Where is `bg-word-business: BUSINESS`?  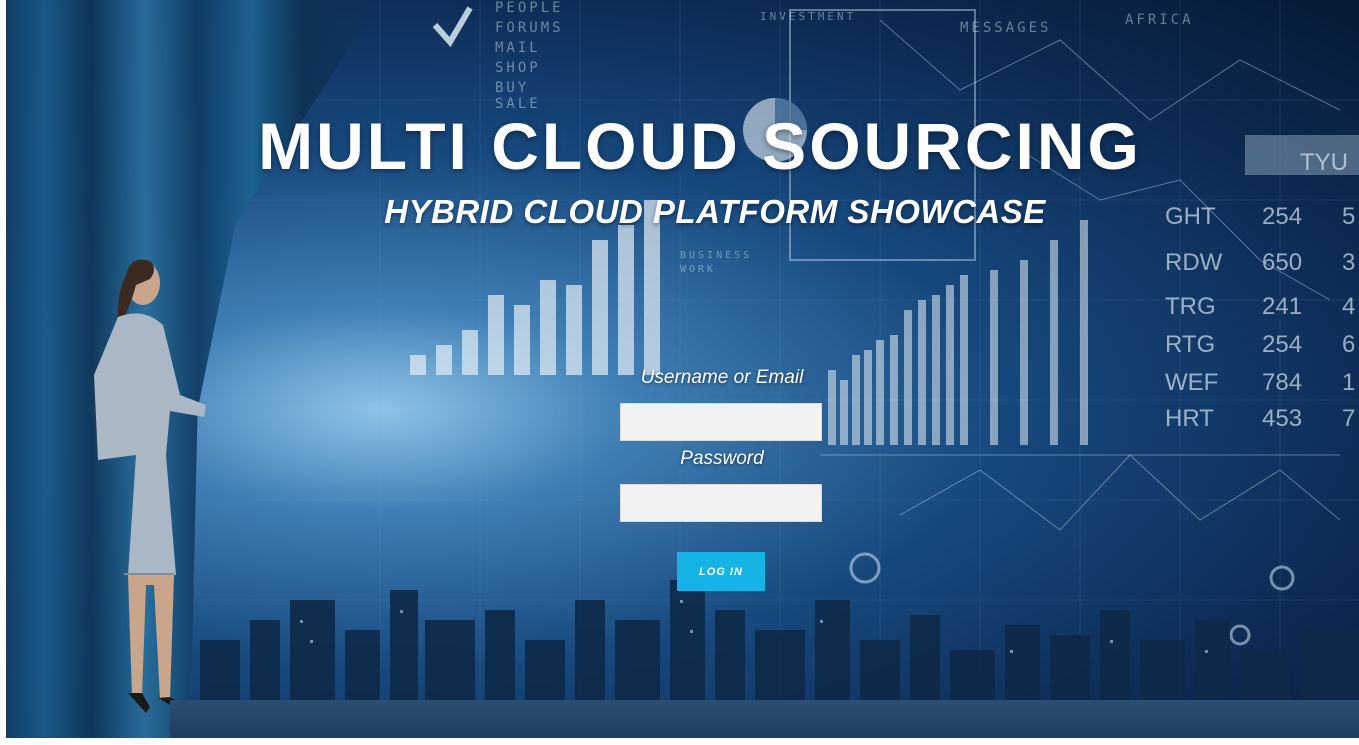
bg-word-business: BUSINESS is located at coordinates (716, 255).